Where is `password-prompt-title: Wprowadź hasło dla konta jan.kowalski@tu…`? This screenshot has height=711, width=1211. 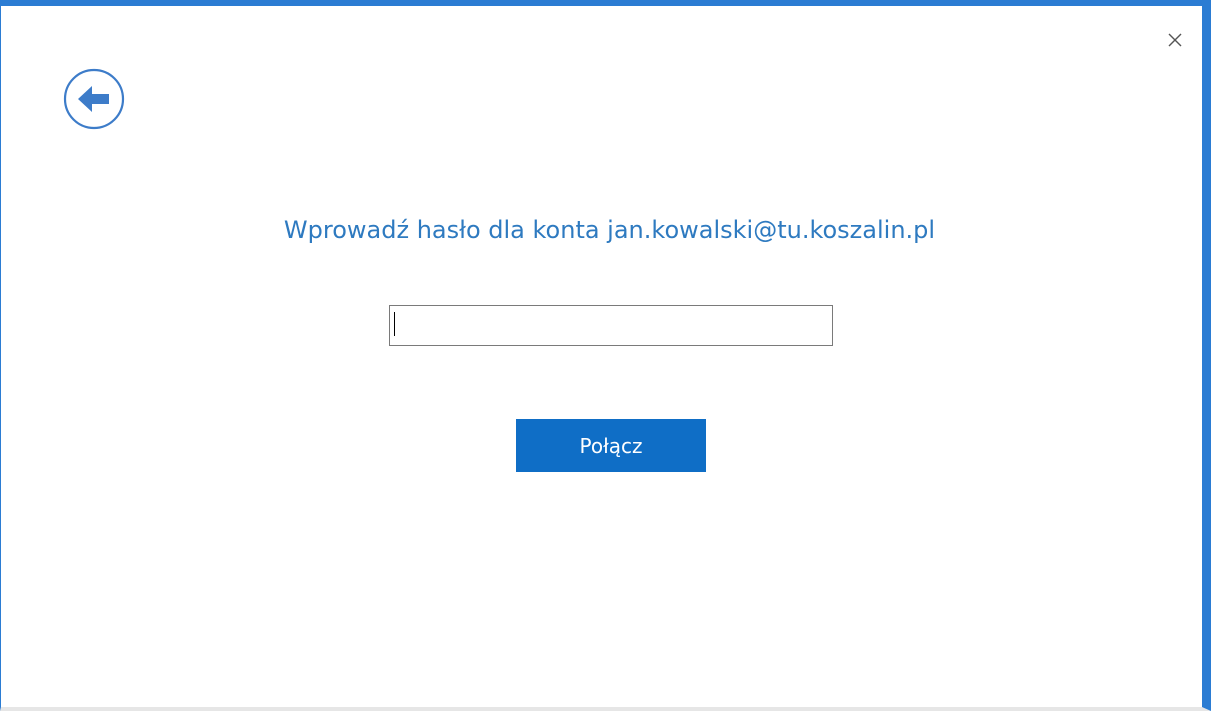 password-prompt-title: Wprowadź hasło dla konta jan.kowalski@tu… is located at coordinates (609, 230).